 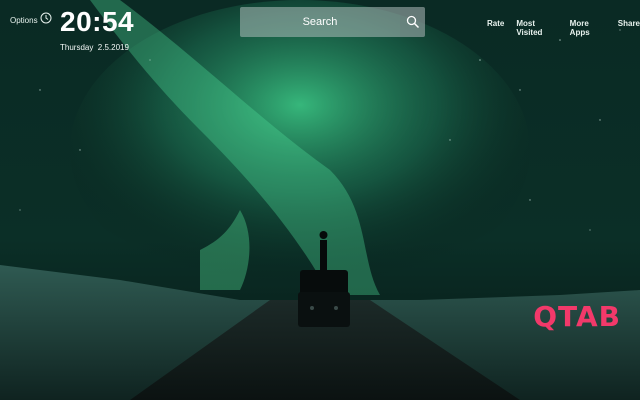 I want to click on qtab-logo: QTAB, so click(x=577, y=316).